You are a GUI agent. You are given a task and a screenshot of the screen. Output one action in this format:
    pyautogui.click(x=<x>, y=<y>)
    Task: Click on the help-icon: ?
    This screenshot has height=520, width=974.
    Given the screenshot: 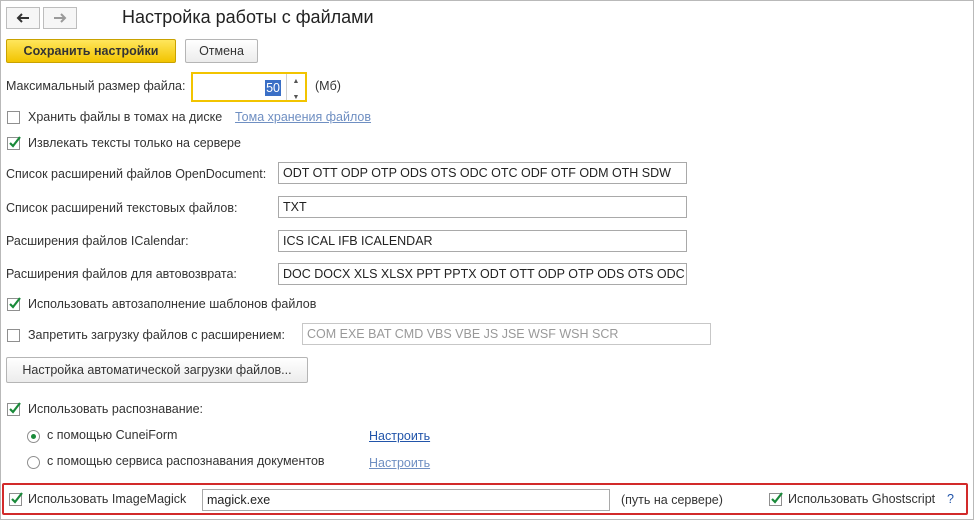 What is the action you would take?
    pyautogui.click(x=950, y=499)
    